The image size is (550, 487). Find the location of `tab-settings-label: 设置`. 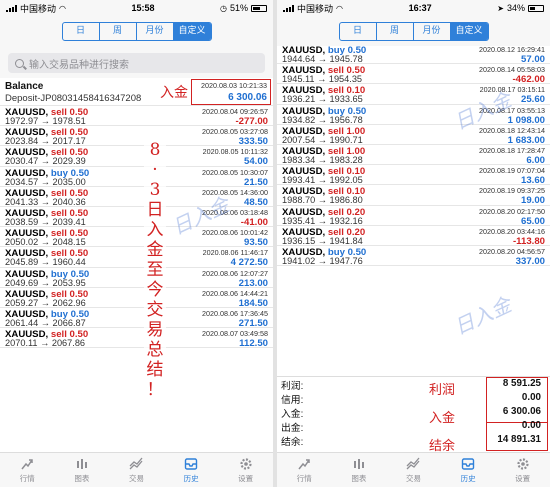

tab-settings-label: 设置 is located at coordinates (246, 478).